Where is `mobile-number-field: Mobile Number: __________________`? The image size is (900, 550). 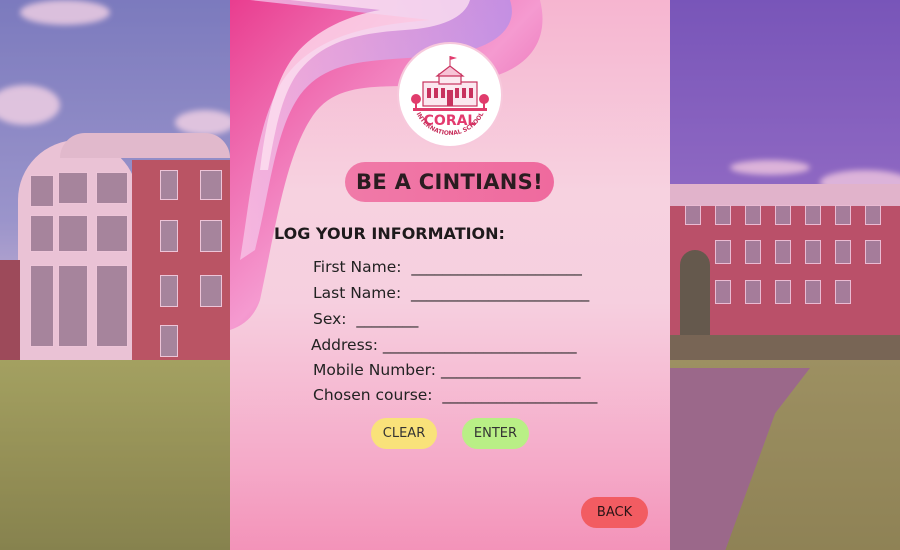 mobile-number-field: Mobile Number: __________________ is located at coordinates (446, 370).